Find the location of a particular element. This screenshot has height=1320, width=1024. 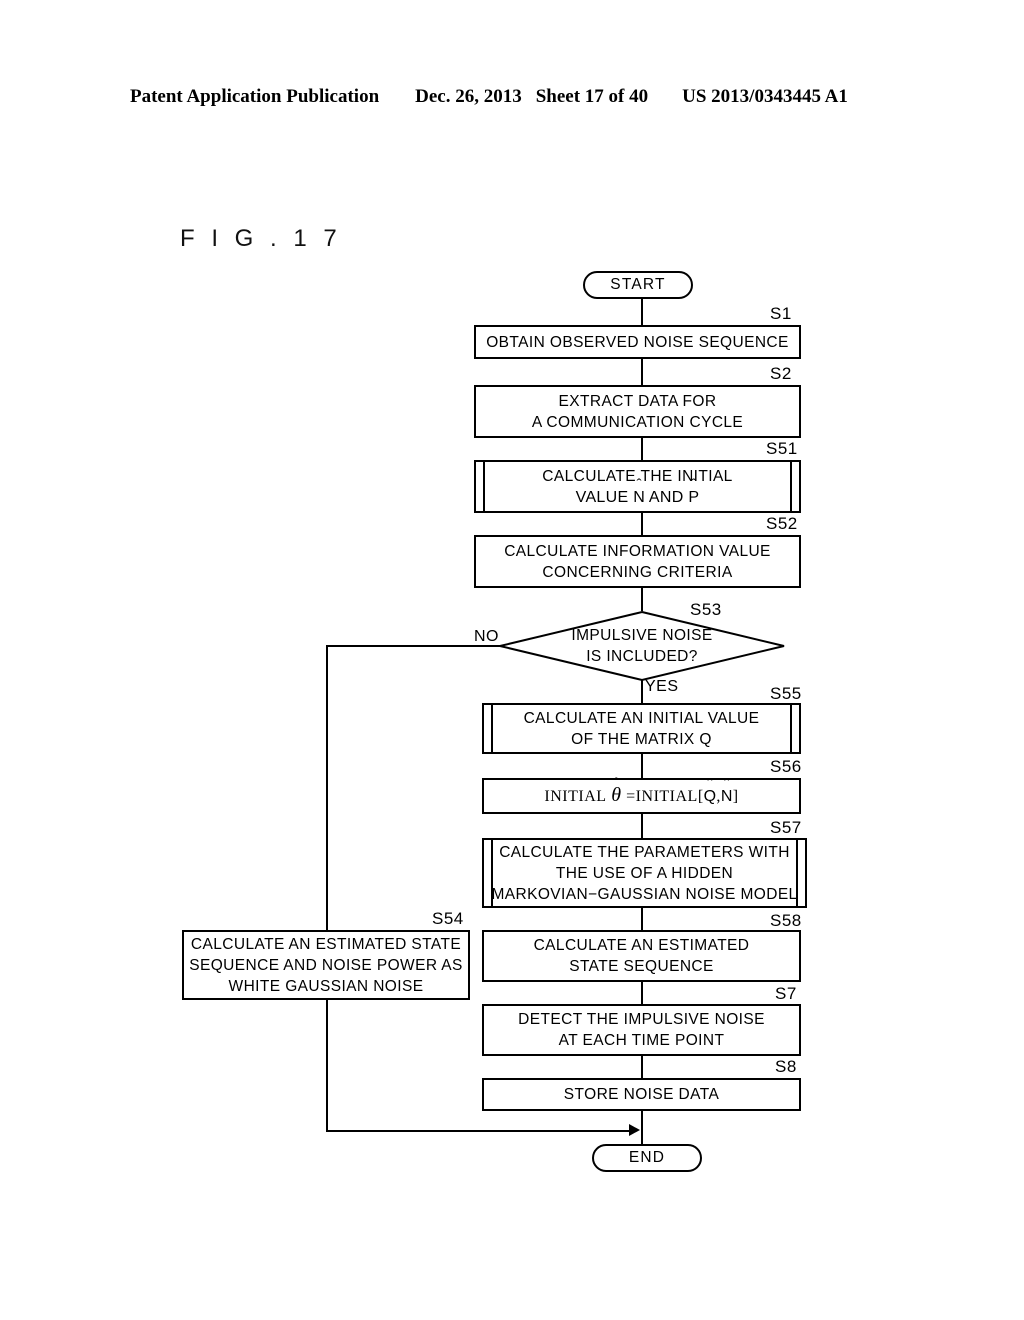

step-tag-s54: S54 is located at coordinates (448, 918).